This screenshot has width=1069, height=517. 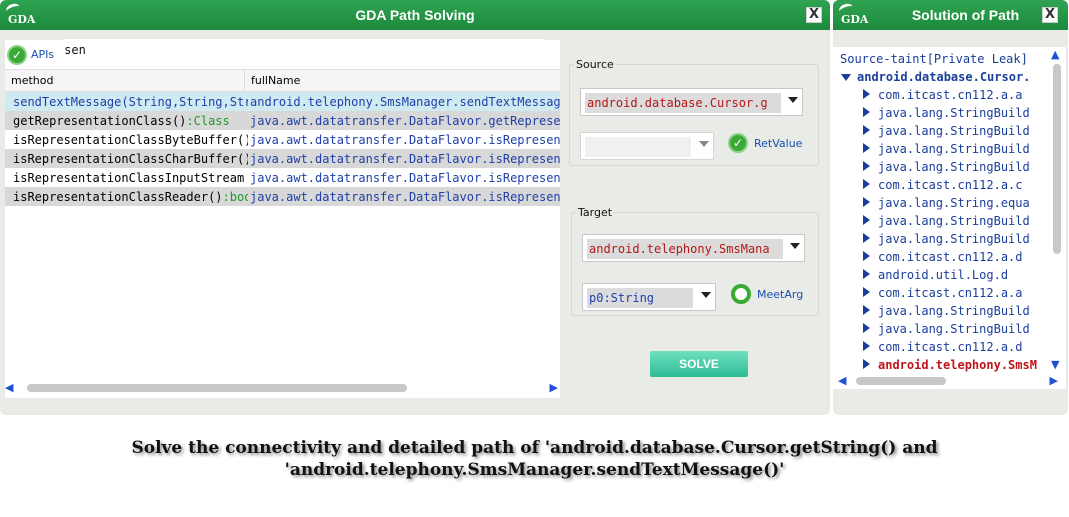 I want to click on return-type: :boo, so click(x=235, y=196).